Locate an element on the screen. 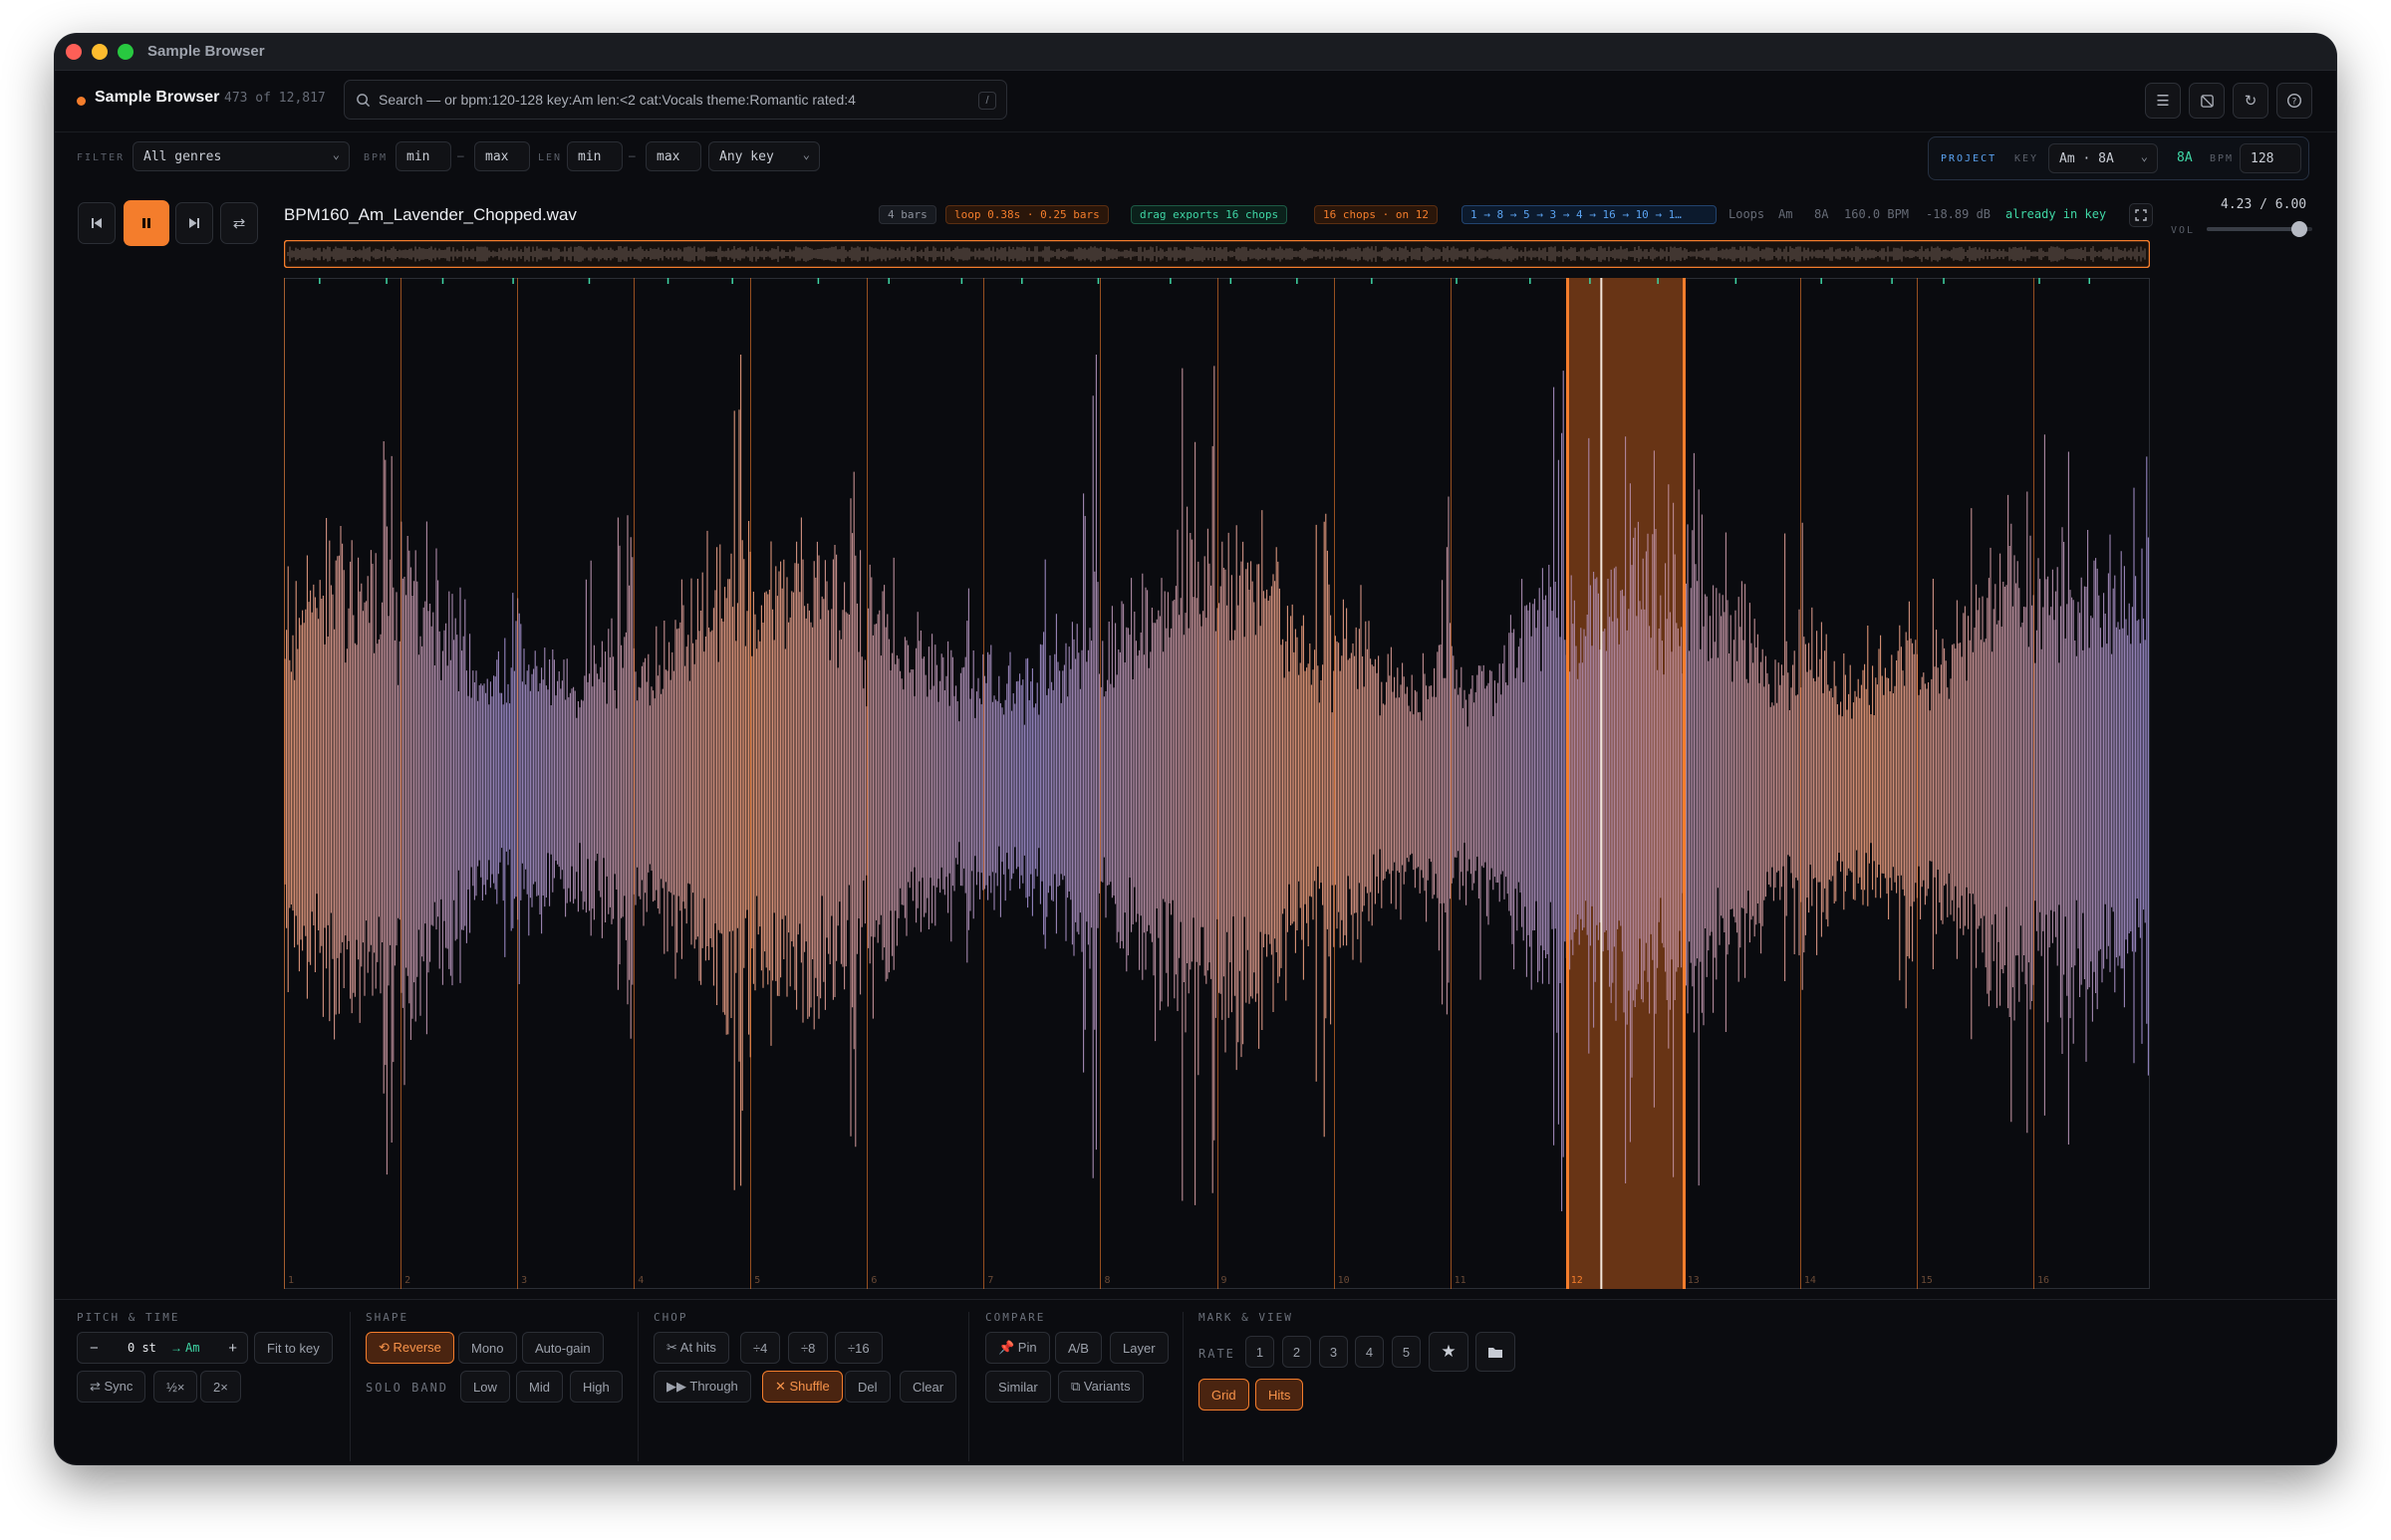  next-button is located at coordinates (194, 223).